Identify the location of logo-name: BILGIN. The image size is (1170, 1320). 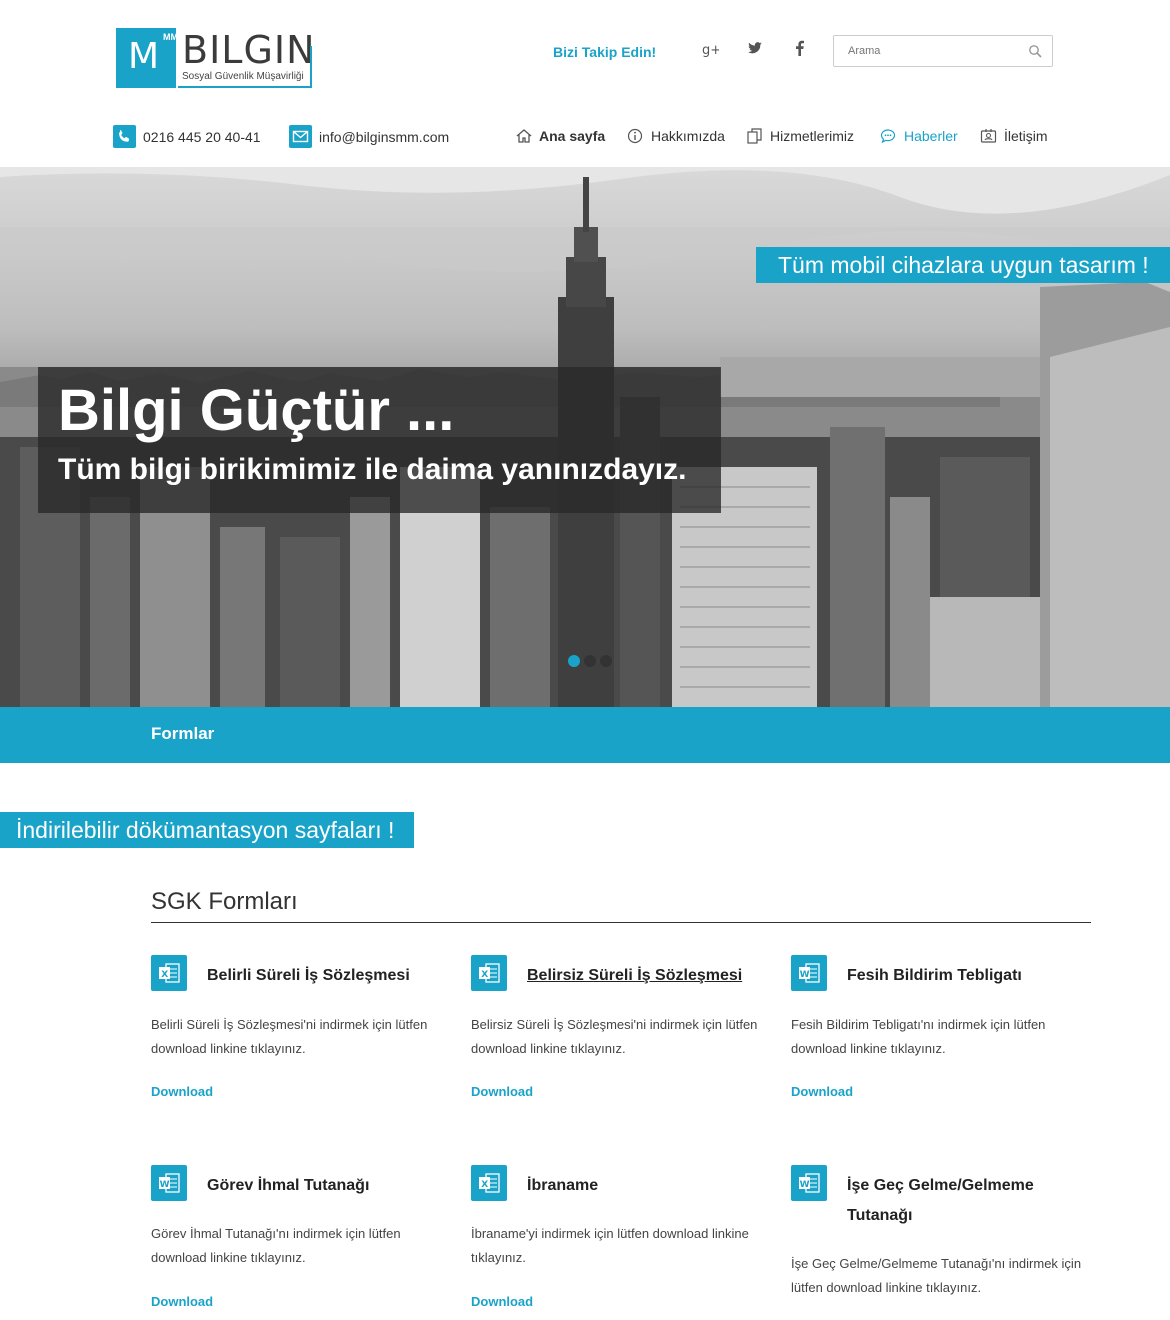
(249, 50).